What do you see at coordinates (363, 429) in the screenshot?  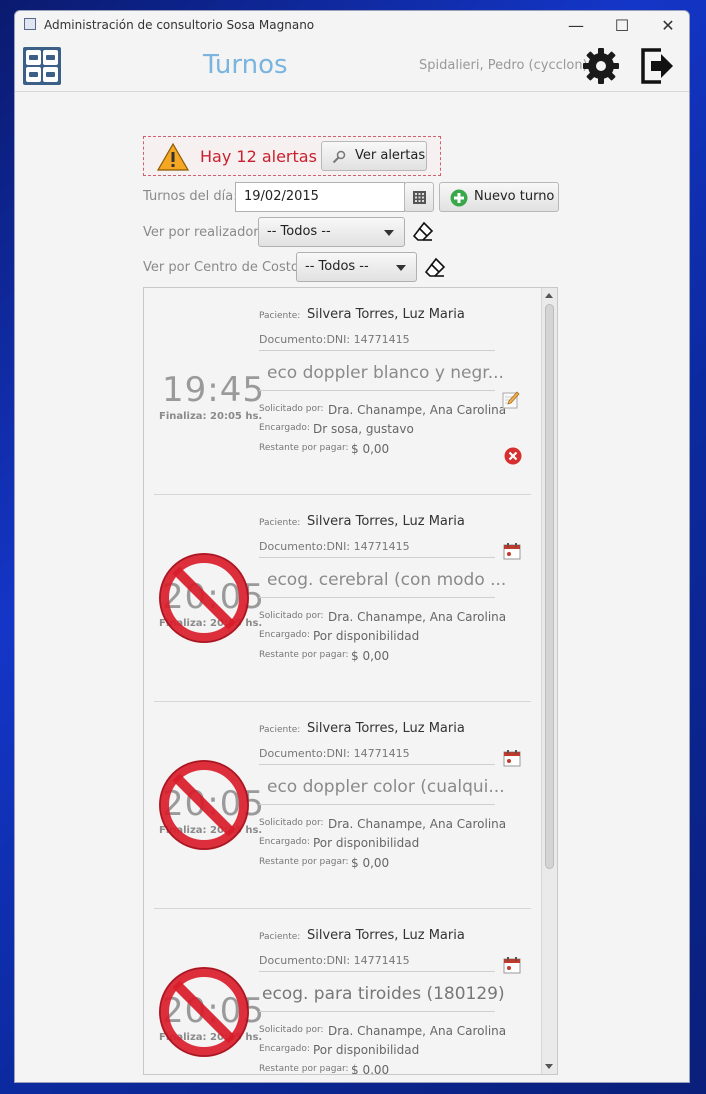 I see `encargado-value: Dr sosa, gustavo` at bounding box center [363, 429].